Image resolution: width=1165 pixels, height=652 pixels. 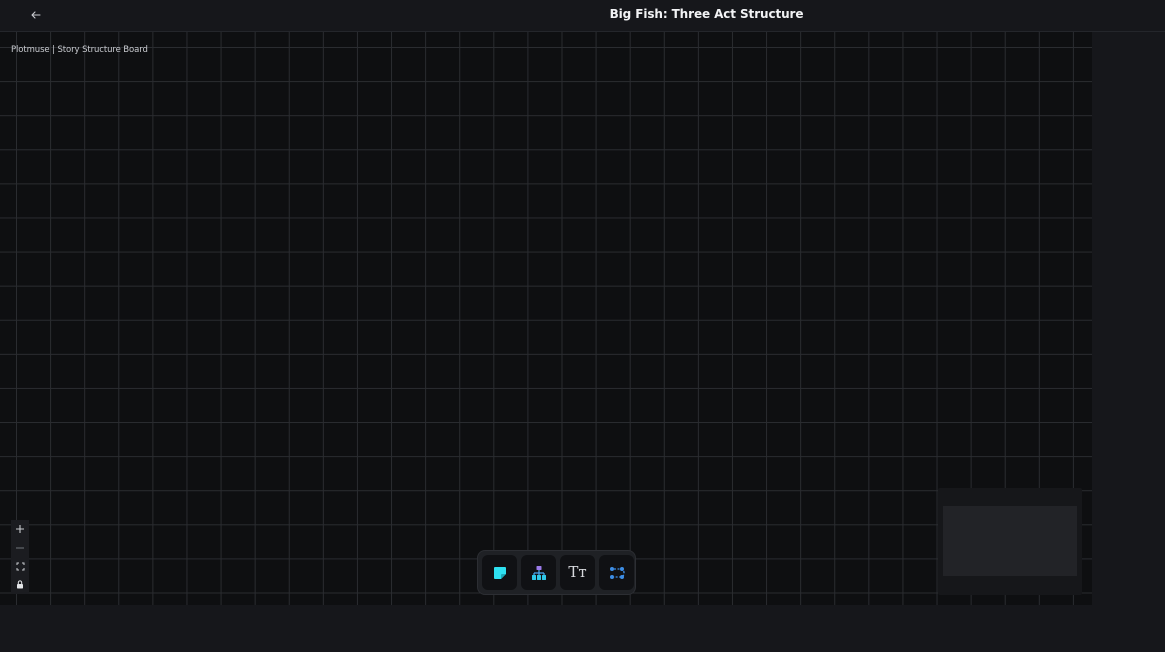 What do you see at coordinates (79, 50) in the screenshot?
I see `board-label: Plotmuse | Story Structure Board` at bounding box center [79, 50].